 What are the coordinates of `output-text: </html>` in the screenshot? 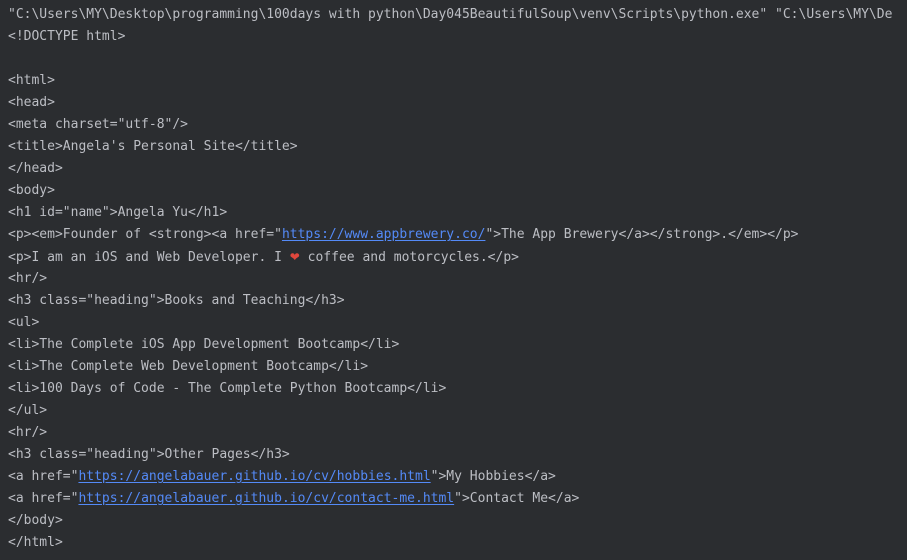 It's located at (35, 542).